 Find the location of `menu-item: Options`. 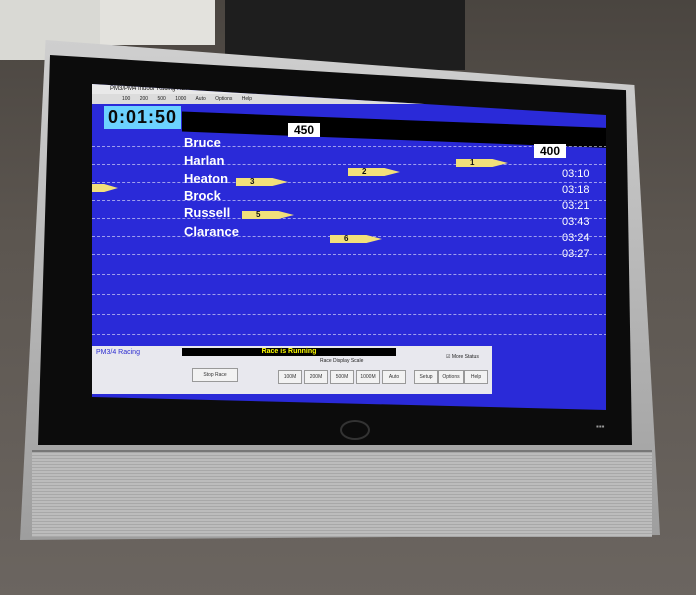

menu-item: Options is located at coordinates (223, 99).